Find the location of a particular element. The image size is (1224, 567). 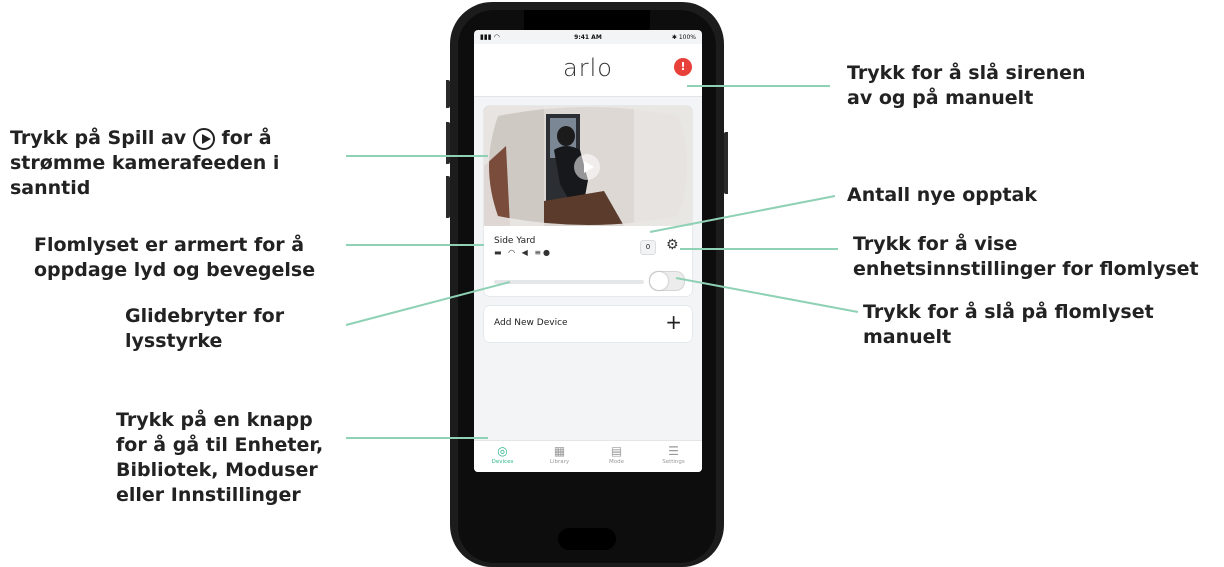

callout-play-line-1: Trykk på Spill av for å is located at coordinates (144, 138).